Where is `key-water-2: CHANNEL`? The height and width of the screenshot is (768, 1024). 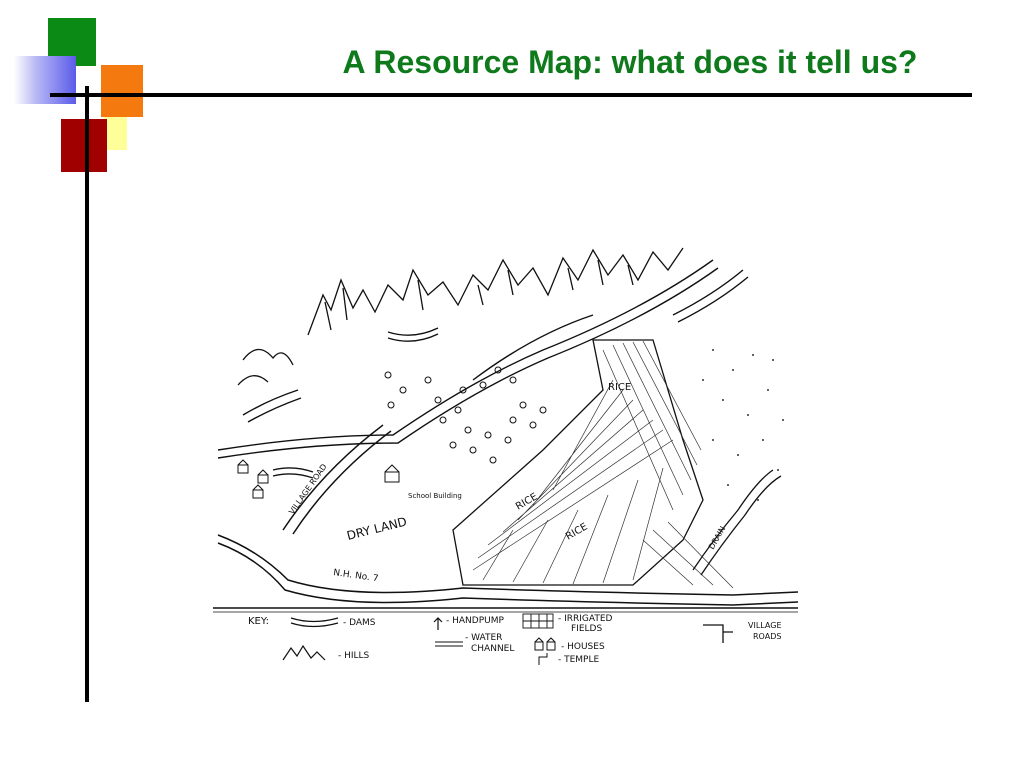
key-water-2: CHANNEL is located at coordinates (492, 649).